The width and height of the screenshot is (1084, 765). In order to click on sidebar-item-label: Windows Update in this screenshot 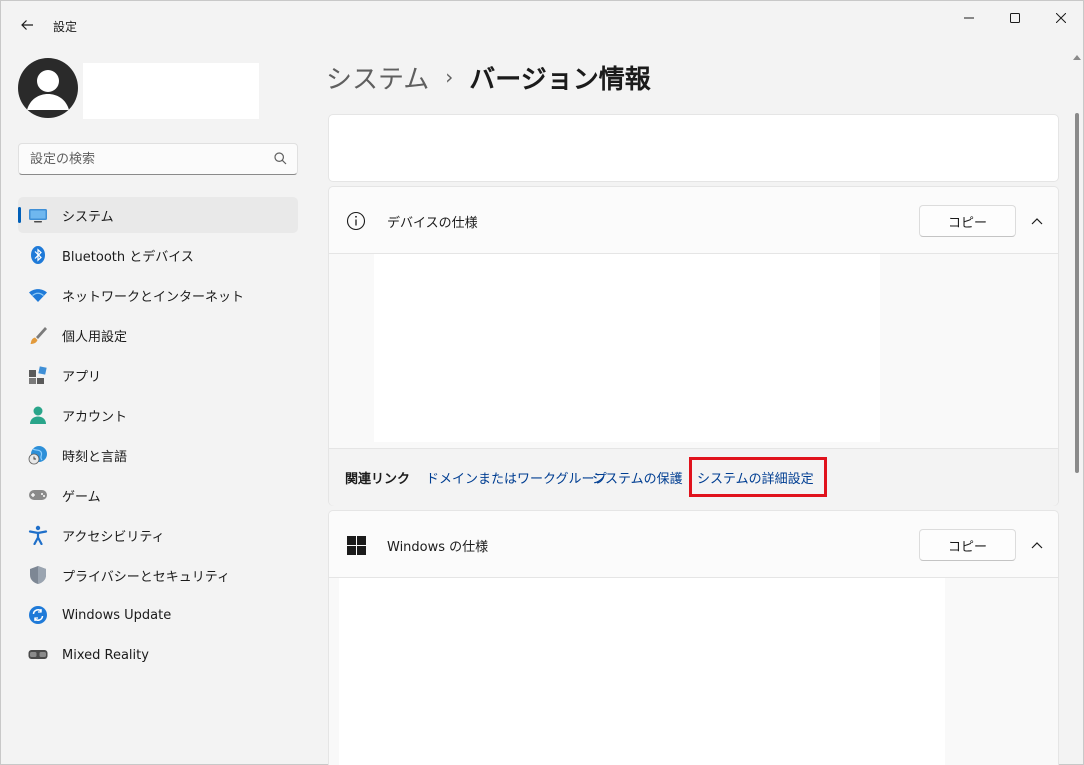, I will do `click(117, 615)`.